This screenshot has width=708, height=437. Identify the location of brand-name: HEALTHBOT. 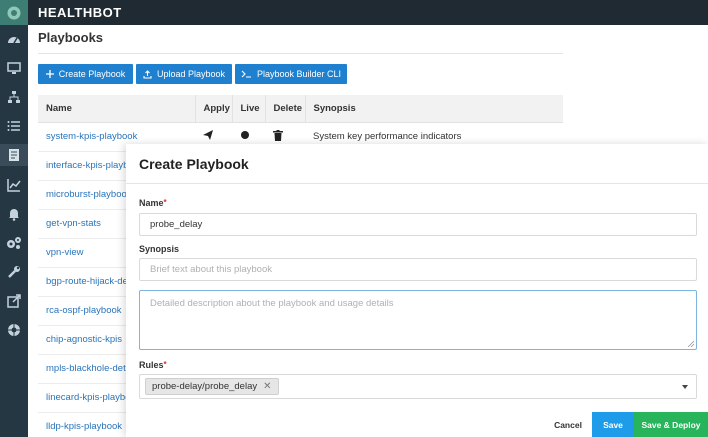
(80, 12).